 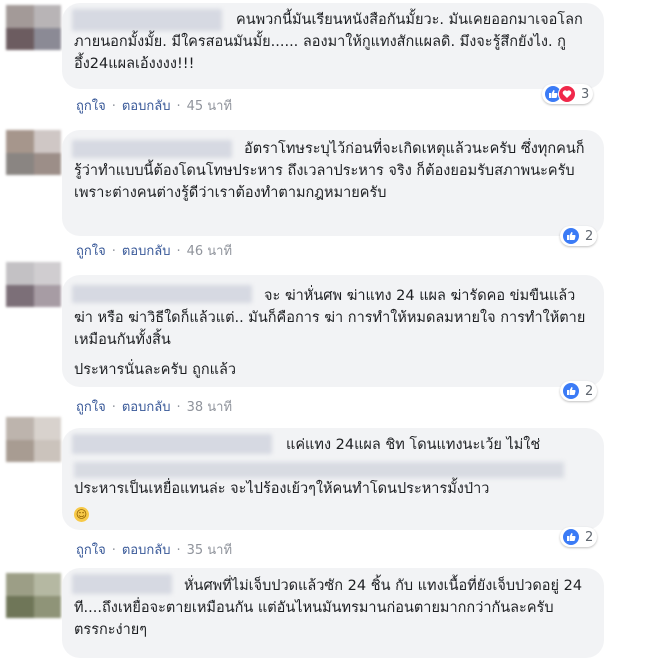 I want to click on comment-time: 35 นาที, so click(x=209, y=549).